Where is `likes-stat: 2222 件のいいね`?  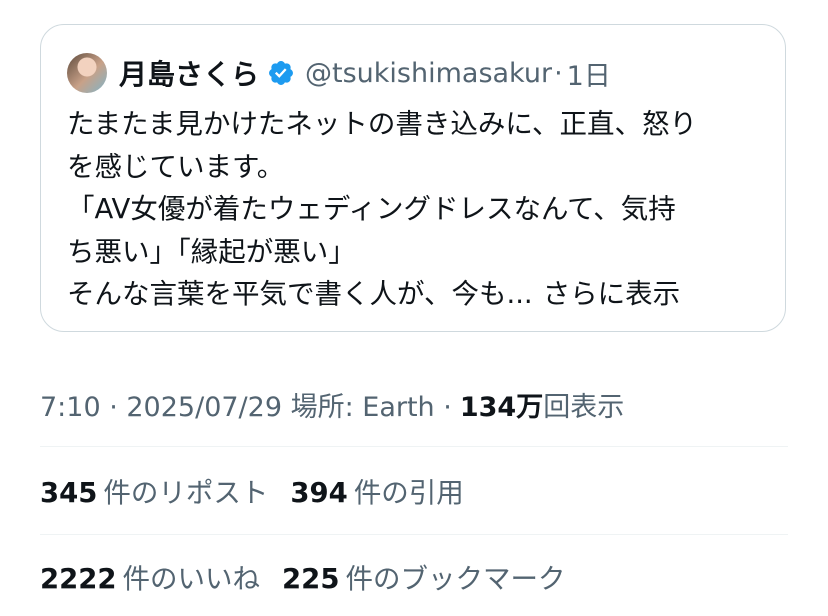
likes-stat: 2222 件のいいね is located at coordinates (150, 576).